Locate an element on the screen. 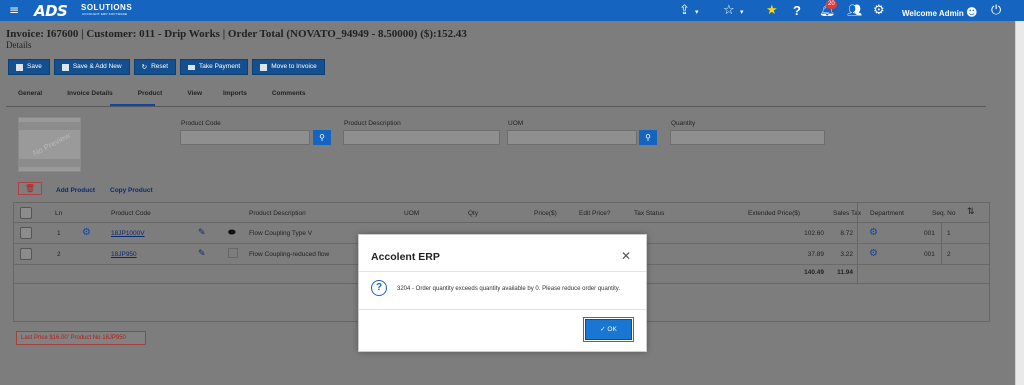  dialog-title: Accolent ERP is located at coordinates (405, 257).